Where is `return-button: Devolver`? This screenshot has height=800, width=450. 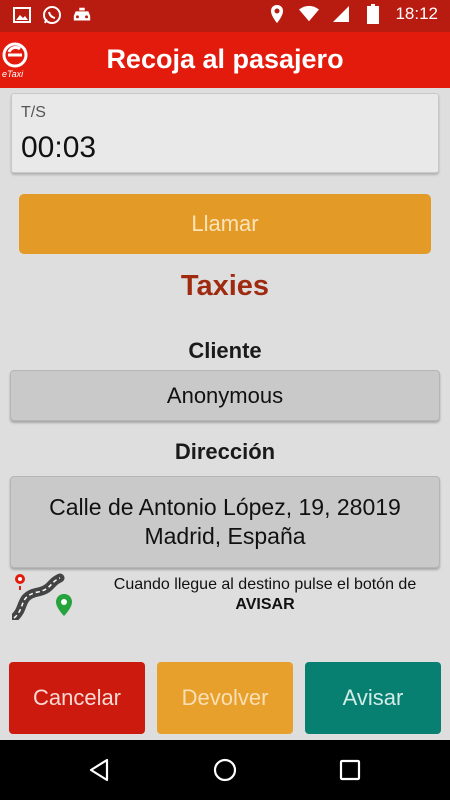 return-button: Devolver is located at coordinates (225, 698).